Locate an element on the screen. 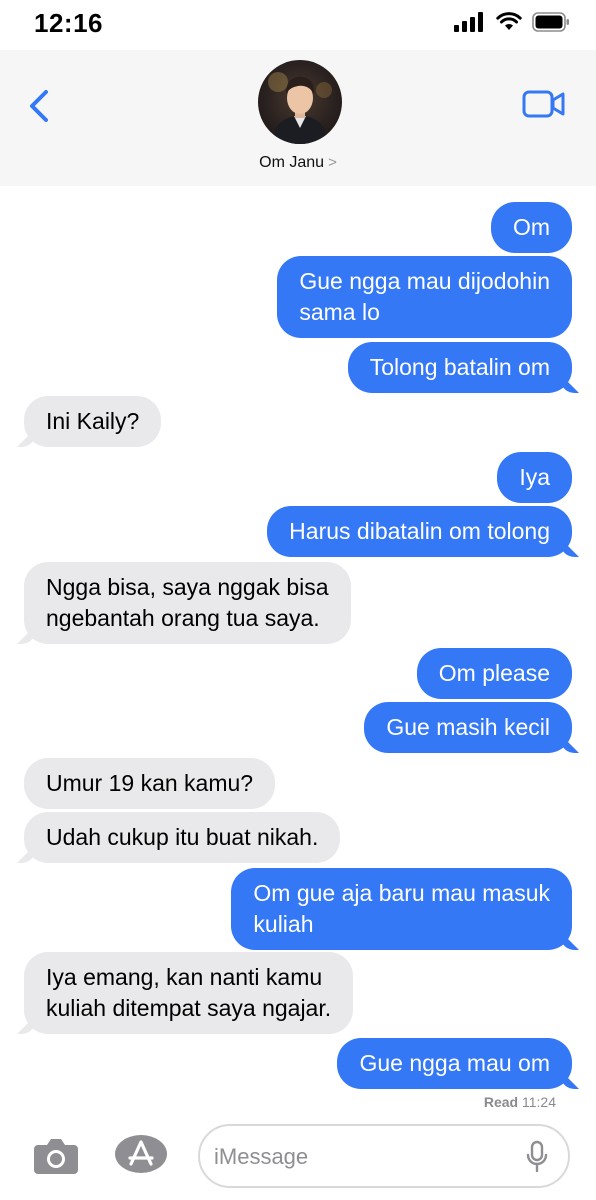 This screenshot has height=1200, width=596. read-receipt: Read 11:24 is located at coordinates (520, 1102).